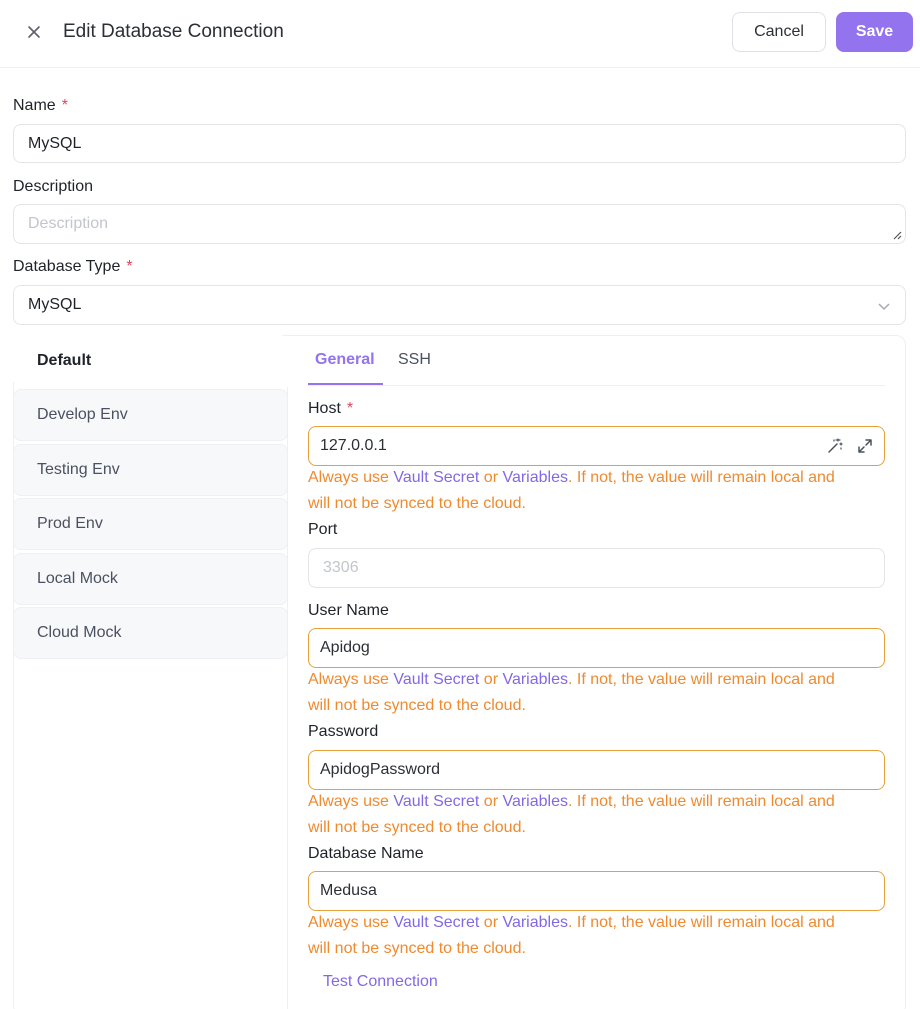  Describe the element at coordinates (34, 32) in the screenshot. I see `close-icon` at that location.